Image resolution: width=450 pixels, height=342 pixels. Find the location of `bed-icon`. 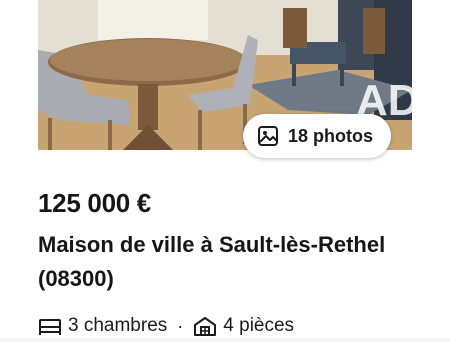

bed-icon is located at coordinates (50, 326).